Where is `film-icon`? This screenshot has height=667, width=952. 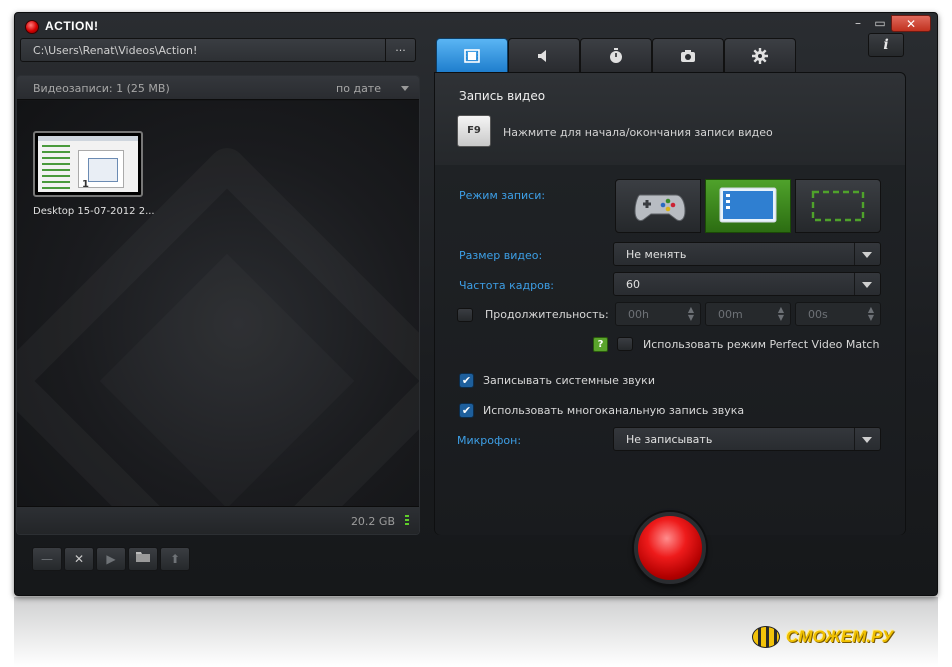 film-icon is located at coordinates (472, 55).